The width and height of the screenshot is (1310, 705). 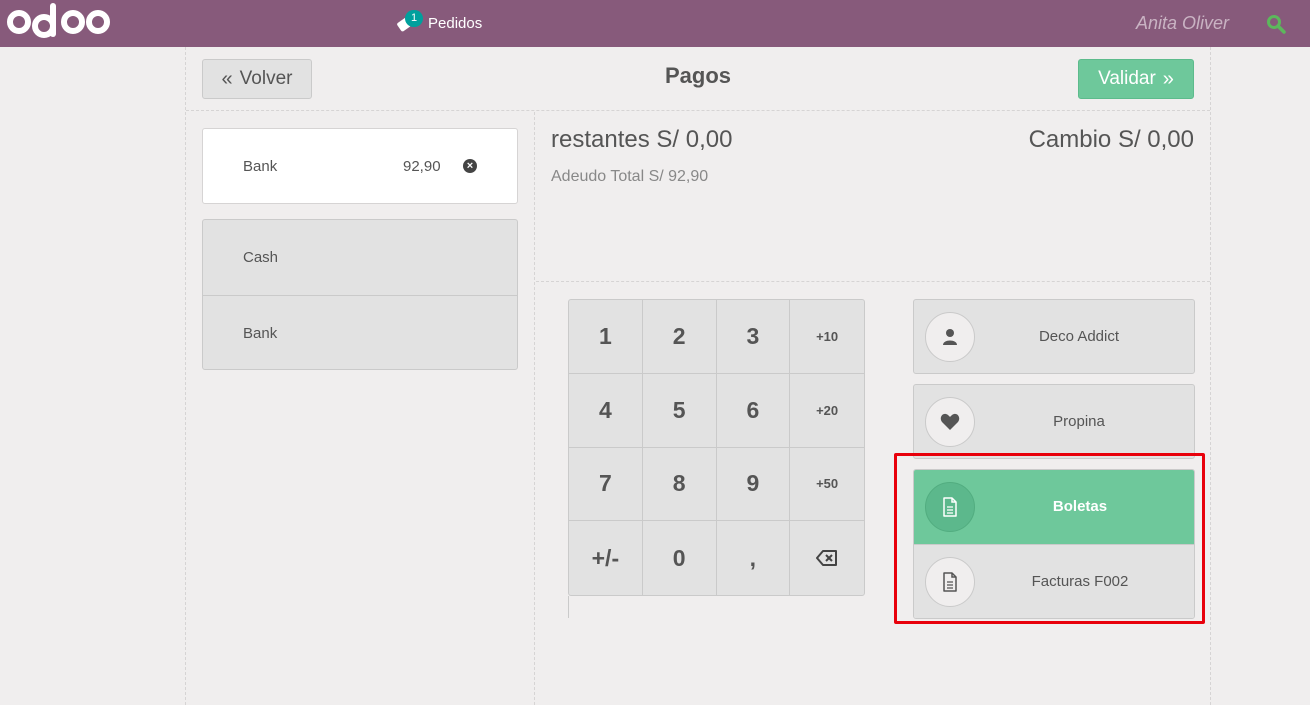 I want to click on double-chevron-right-icon: », so click(x=1168, y=78).